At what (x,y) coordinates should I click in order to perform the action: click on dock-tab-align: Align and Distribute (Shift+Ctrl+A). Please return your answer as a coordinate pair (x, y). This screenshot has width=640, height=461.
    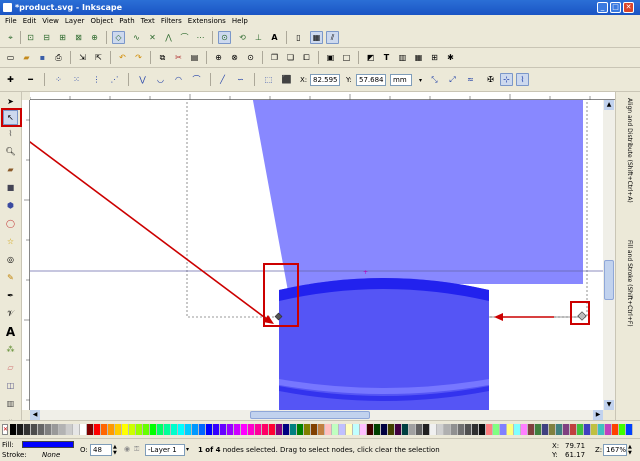
    Looking at the image, I should click on (629, 150).